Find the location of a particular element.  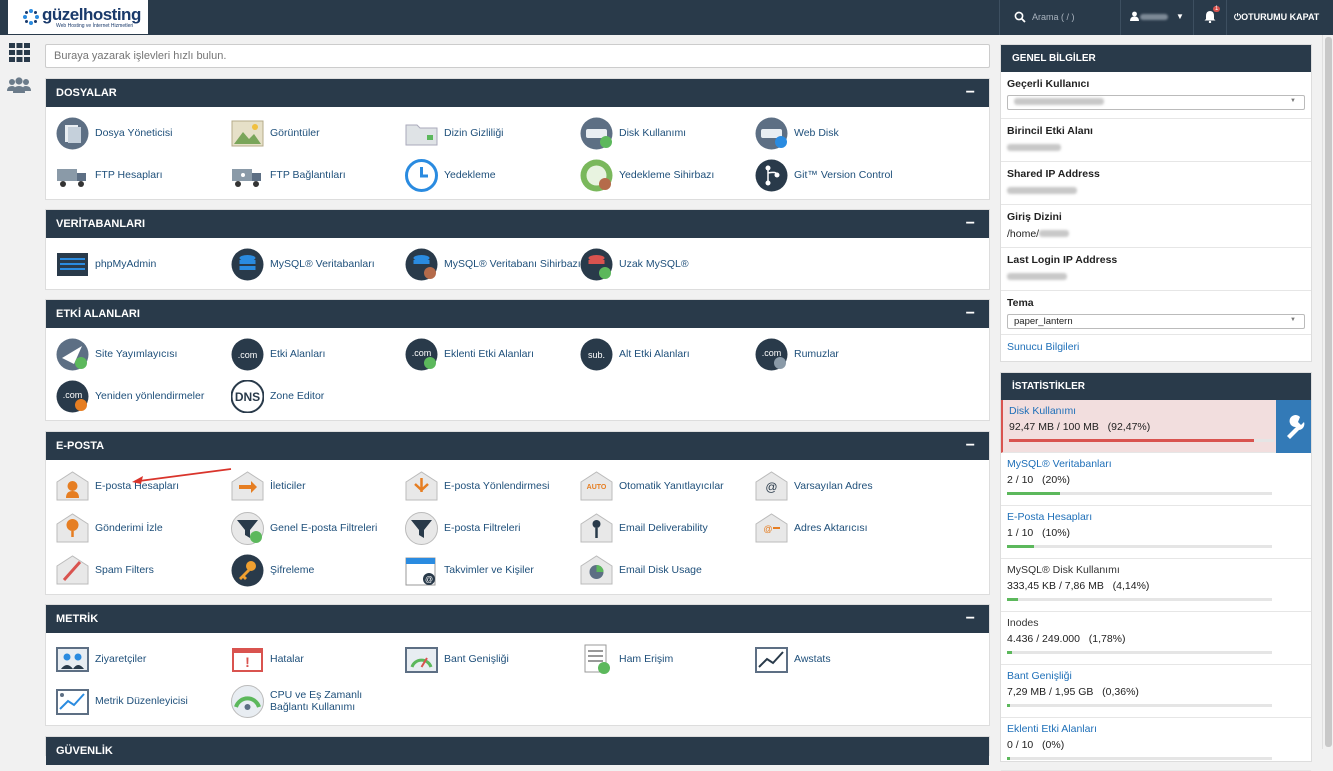

metrics-panel-header: METRİK − is located at coordinates (517, 619).